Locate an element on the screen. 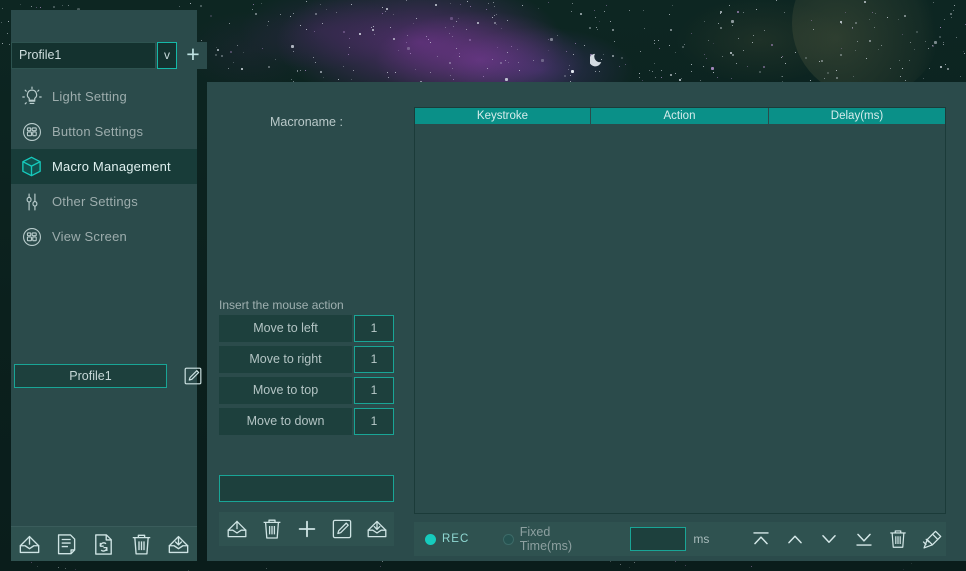 The width and height of the screenshot is (966, 571). ms-unit-label: ms is located at coordinates (701, 539).